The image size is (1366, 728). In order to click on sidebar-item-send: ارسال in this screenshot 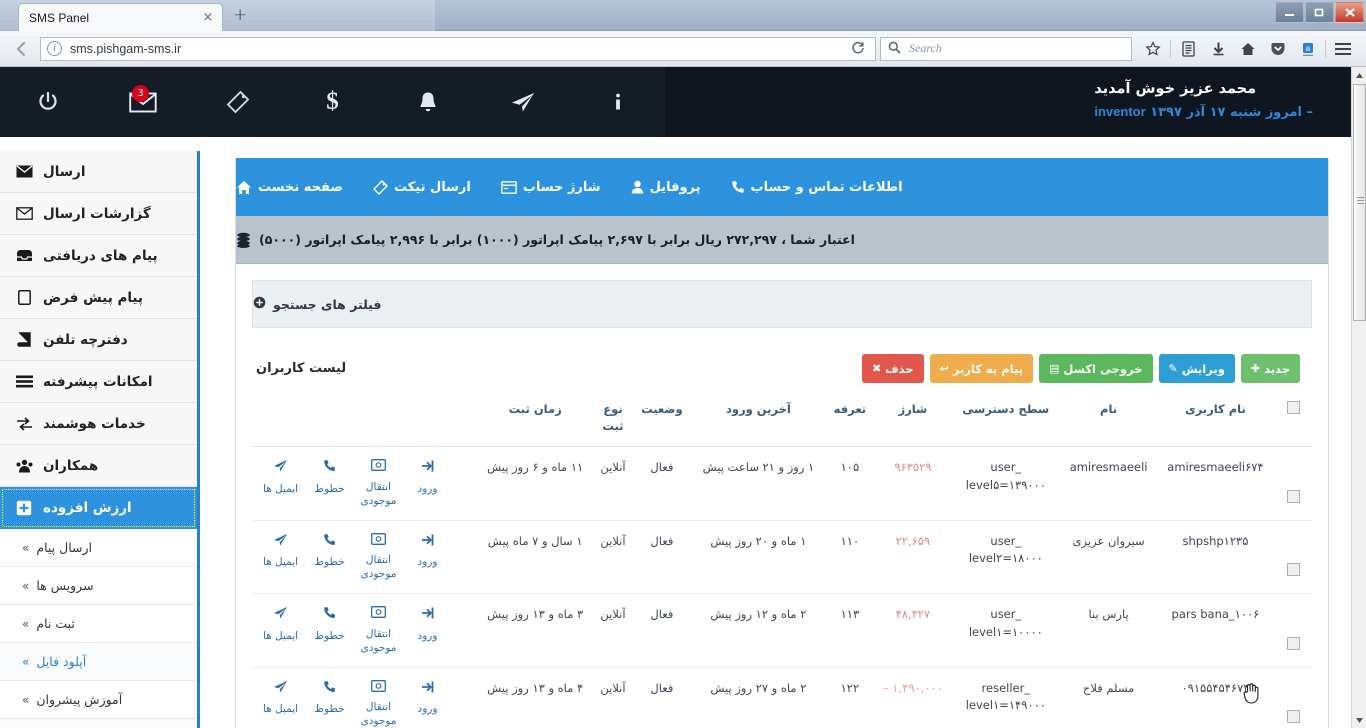, I will do `click(98, 172)`.